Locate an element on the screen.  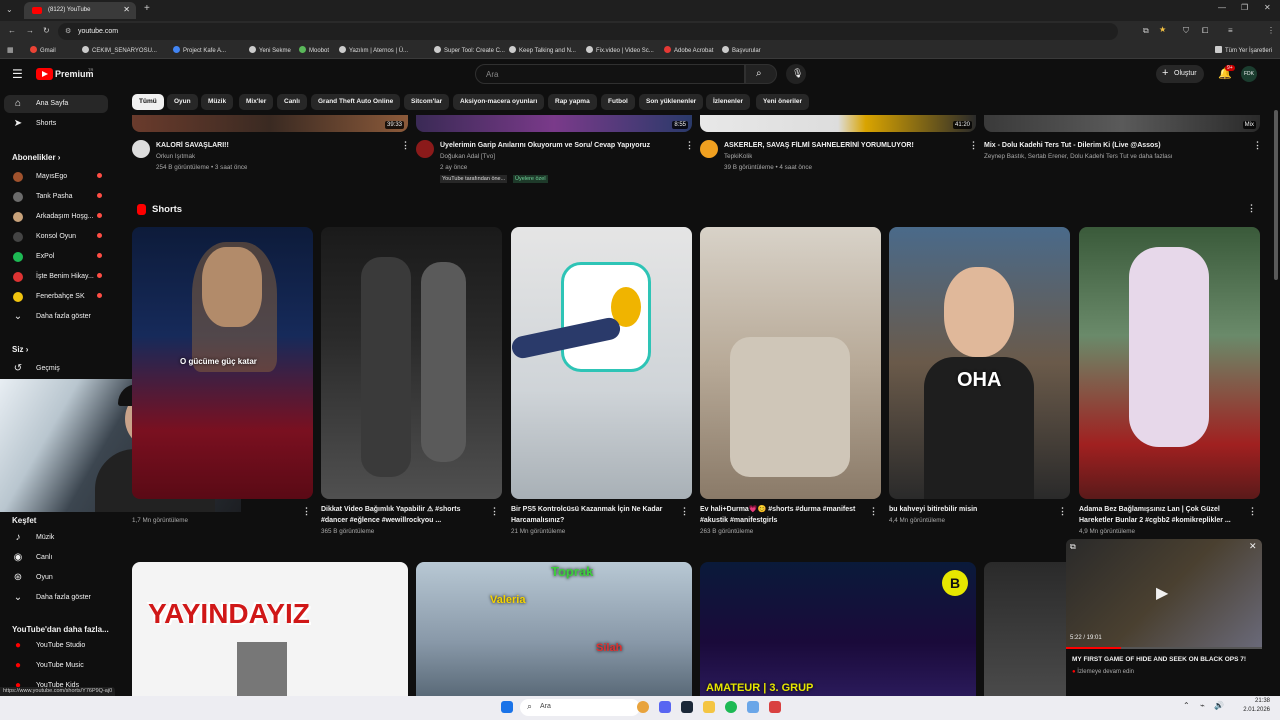
chip: Mix'ler is located at coordinates (256, 102).